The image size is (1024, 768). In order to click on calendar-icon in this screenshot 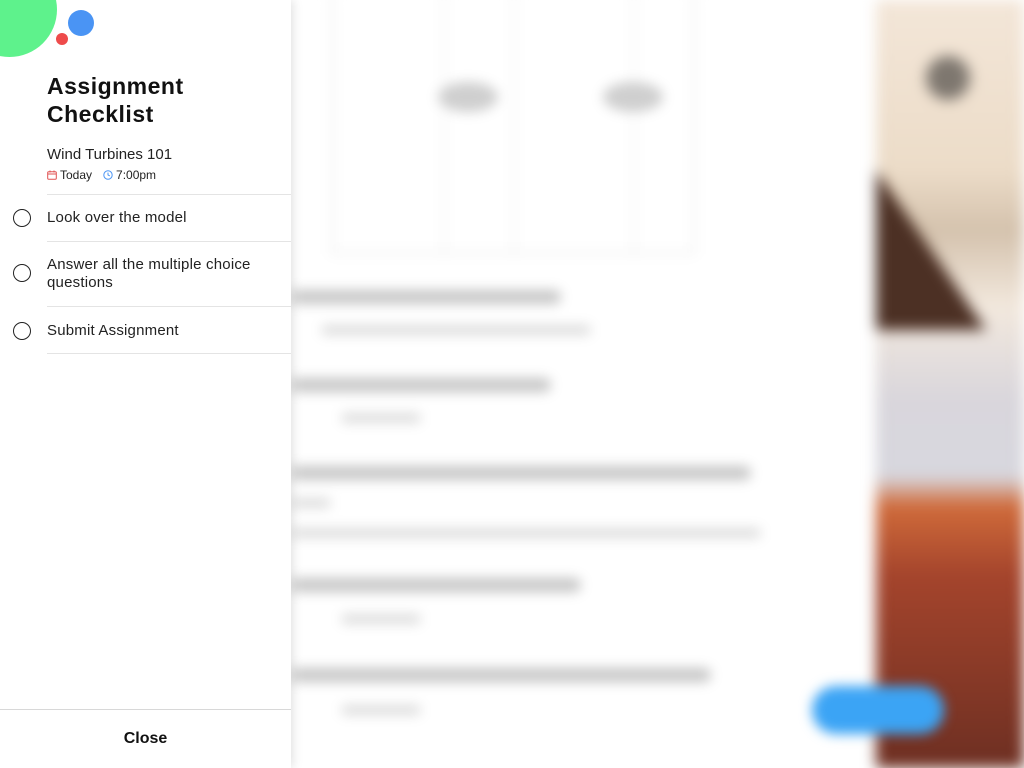, I will do `click(52, 175)`.